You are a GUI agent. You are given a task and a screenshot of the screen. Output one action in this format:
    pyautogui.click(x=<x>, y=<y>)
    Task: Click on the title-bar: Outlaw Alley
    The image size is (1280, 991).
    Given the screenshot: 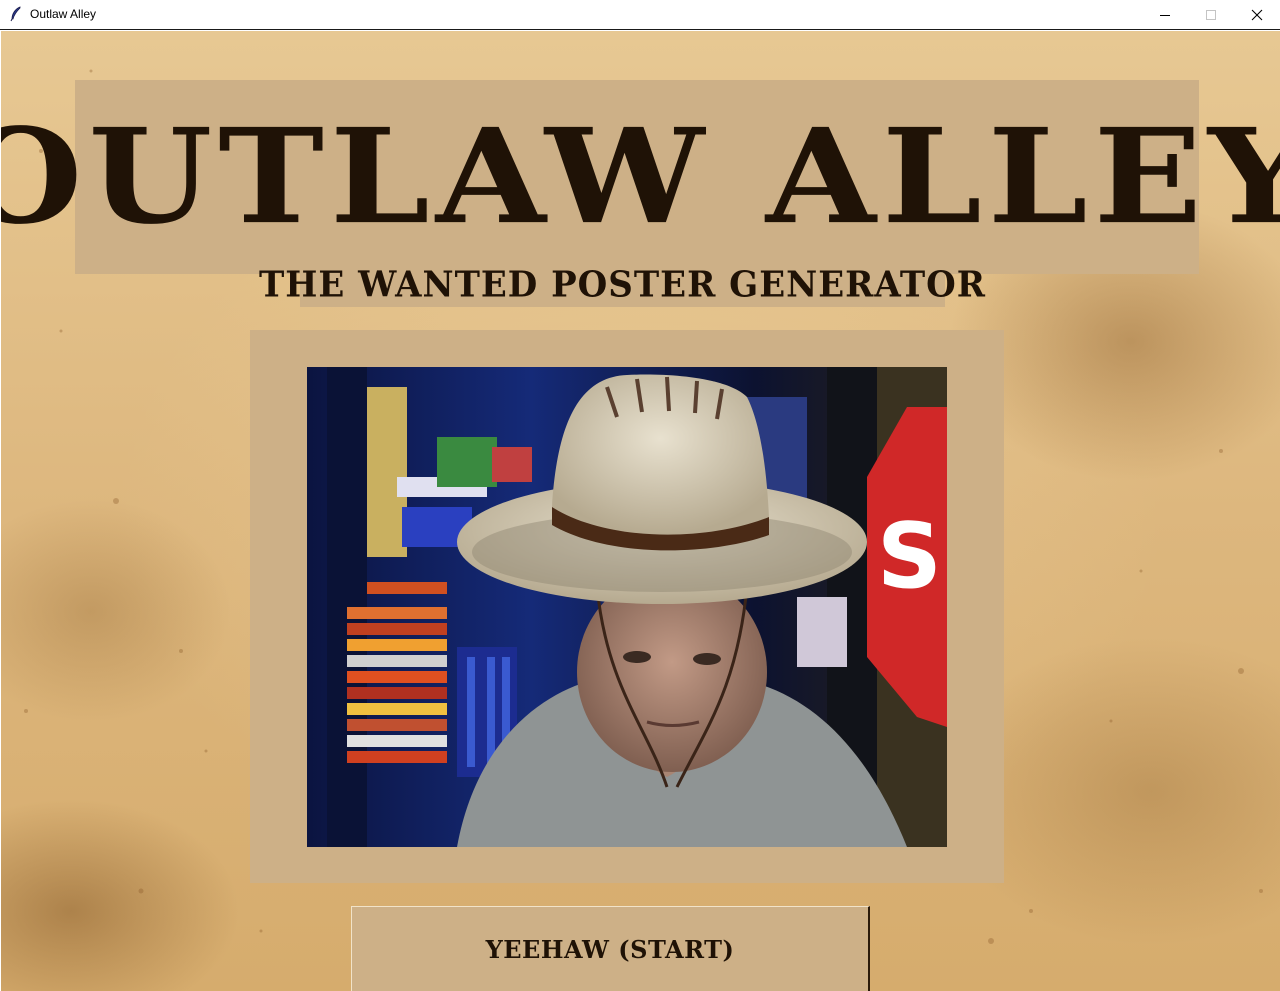 What is the action you would take?
    pyautogui.click(x=640, y=15)
    